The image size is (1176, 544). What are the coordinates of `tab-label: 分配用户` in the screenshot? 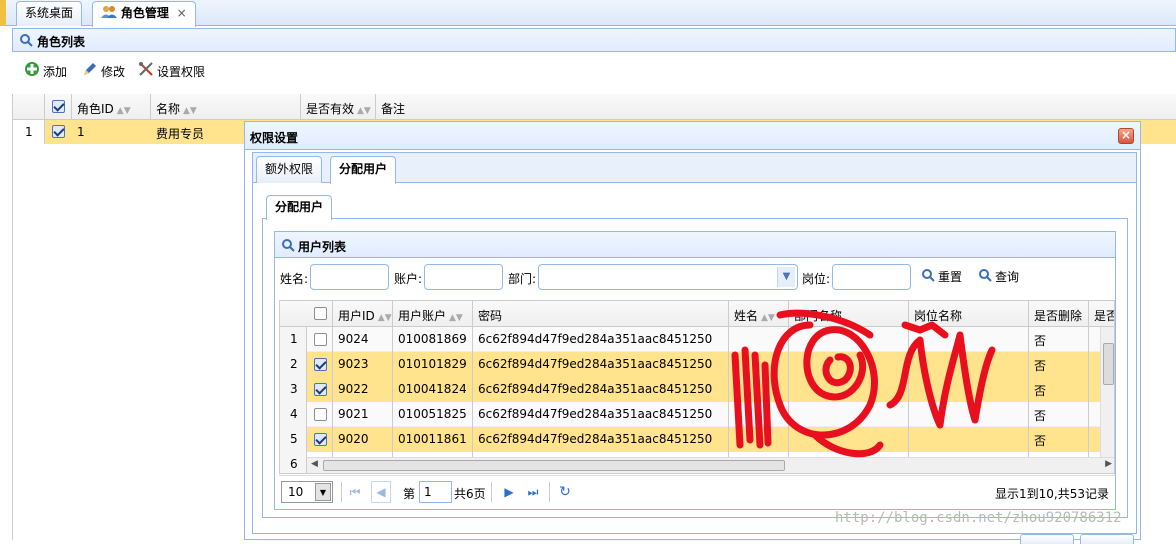 It's located at (363, 169).